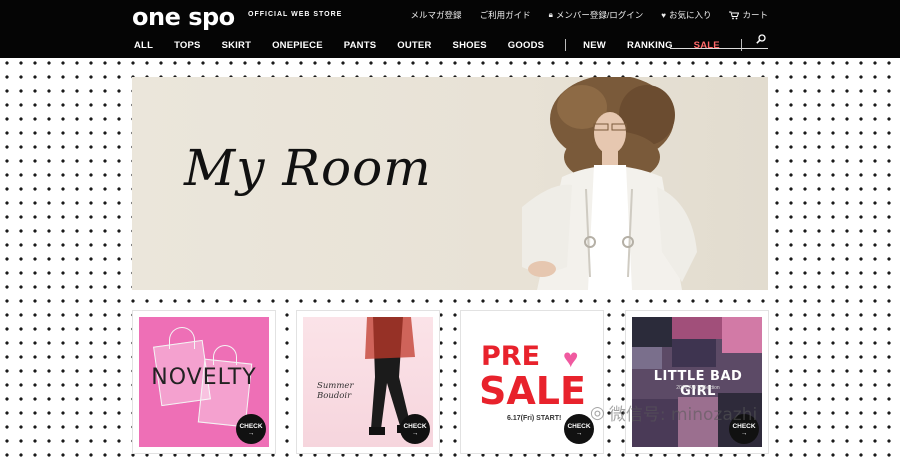 This screenshot has width=900, height=461. I want to click on search-input, so click(712, 44).